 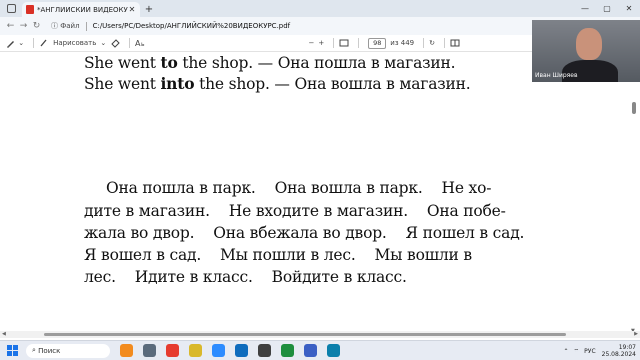 What do you see at coordinates (132, 9) in the screenshot?
I see `tab-close-button: ✕` at bounding box center [132, 9].